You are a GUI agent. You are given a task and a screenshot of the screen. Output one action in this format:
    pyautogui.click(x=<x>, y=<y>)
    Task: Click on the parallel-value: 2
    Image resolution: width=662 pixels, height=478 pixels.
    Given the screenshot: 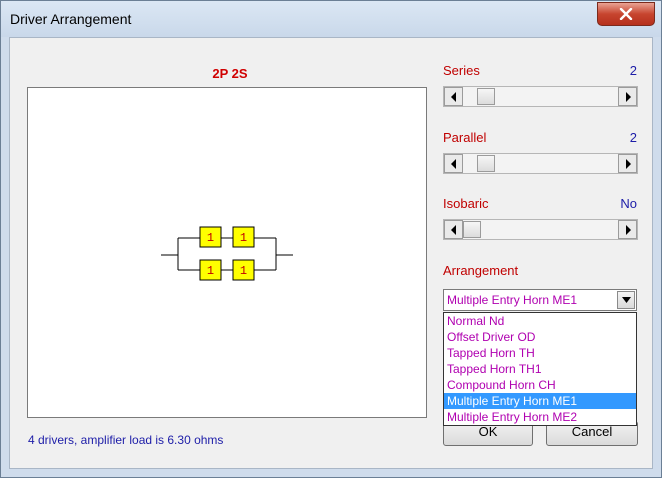 What is the action you would take?
    pyautogui.click(x=633, y=137)
    